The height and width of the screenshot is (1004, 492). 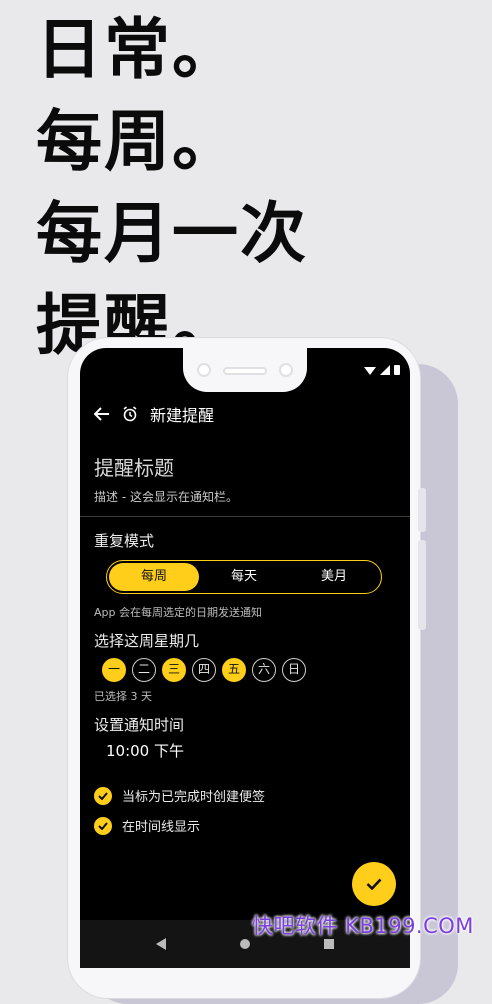 What do you see at coordinates (194, 797) in the screenshot?
I see `create-note-label: 当标为已完成时创建便签` at bounding box center [194, 797].